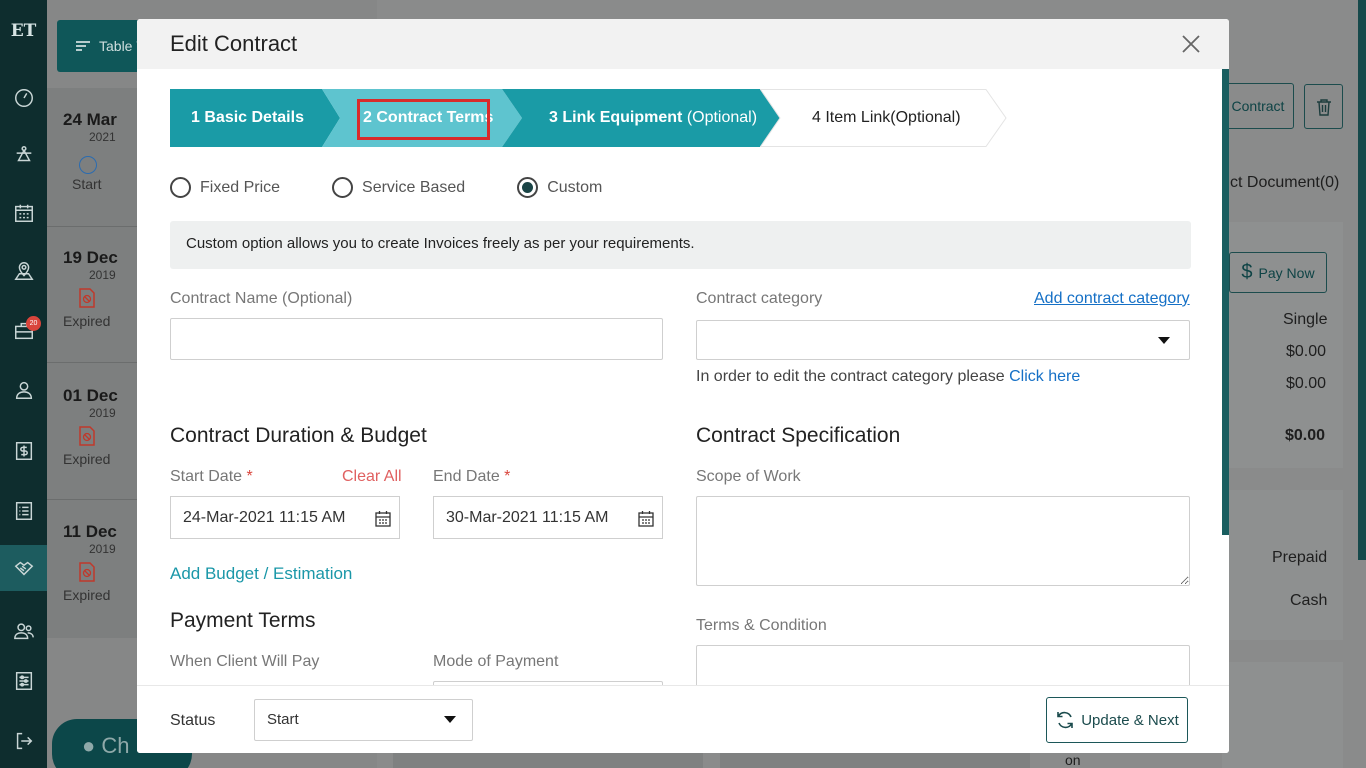 The width and height of the screenshot is (1366, 768). I want to click on dollar-icon, so click(23, 451).